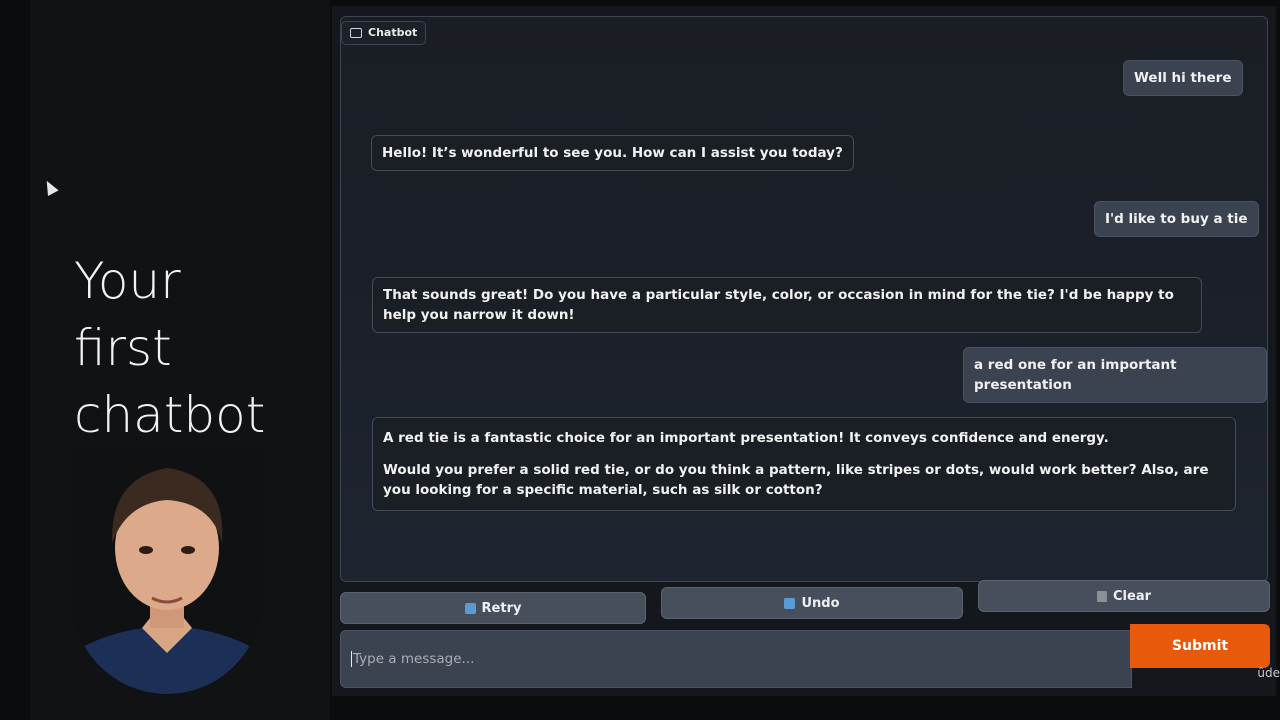 The width and height of the screenshot is (1280, 720). Describe the element at coordinates (470, 608) in the screenshot. I see `retry-icon` at that location.